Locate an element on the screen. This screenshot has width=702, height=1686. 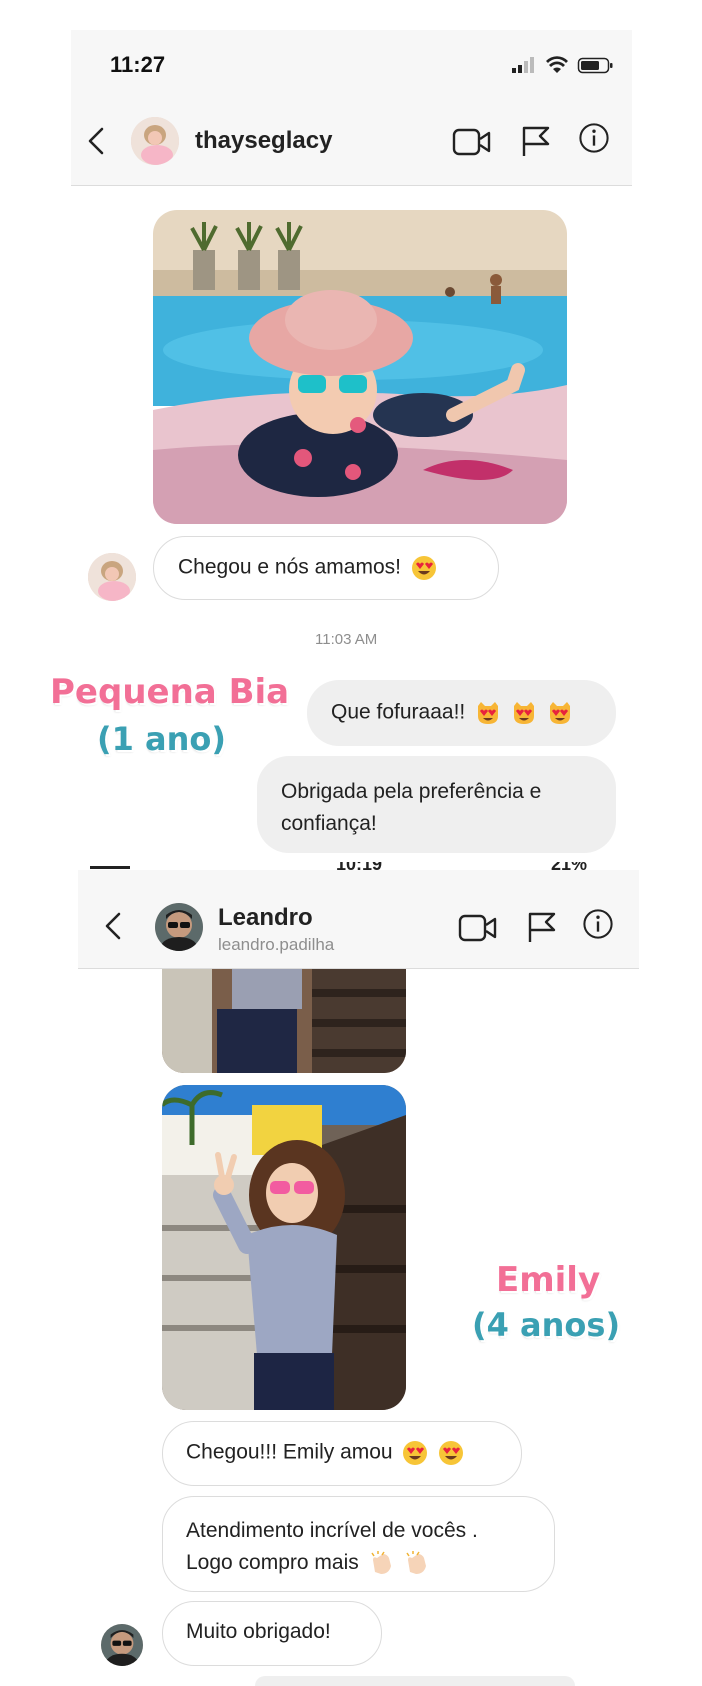
message-timestamp: 11:03 AM is located at coordinates (346, 639).